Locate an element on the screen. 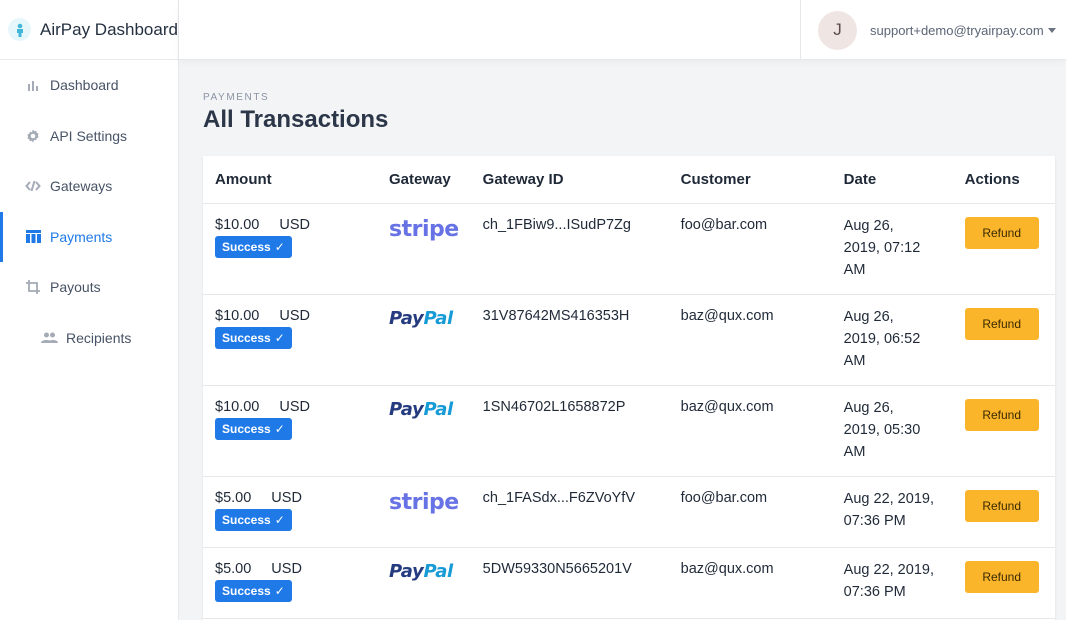  sidebar-item-label: Payments is located at coordinates (81, 236).